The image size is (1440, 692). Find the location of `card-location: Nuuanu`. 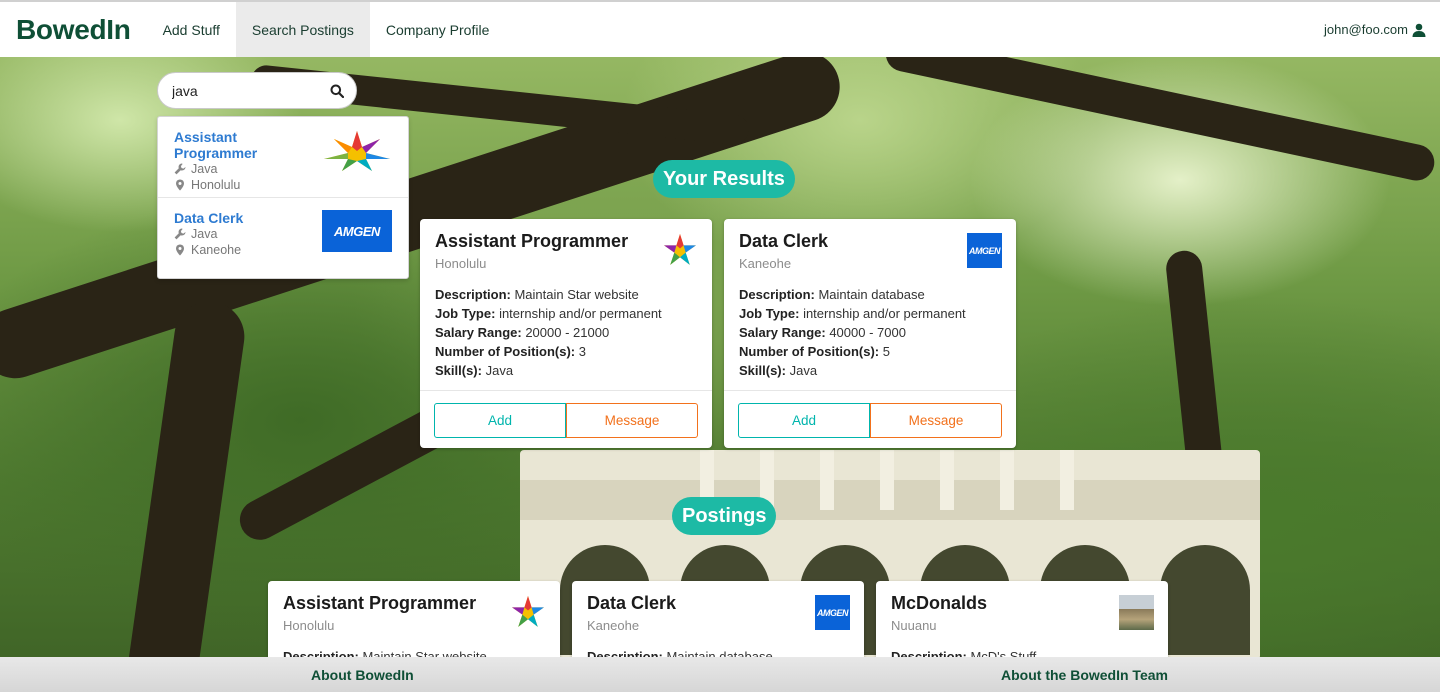

card-location: Nuuanu is located at coordinates (914, 625).